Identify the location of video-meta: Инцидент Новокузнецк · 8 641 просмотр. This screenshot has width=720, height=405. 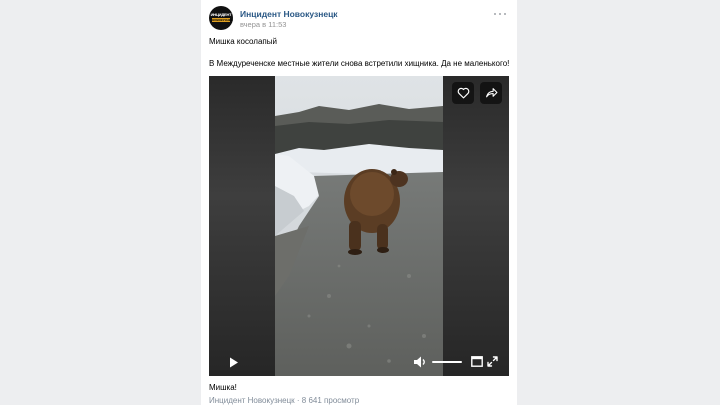
(284, 400).